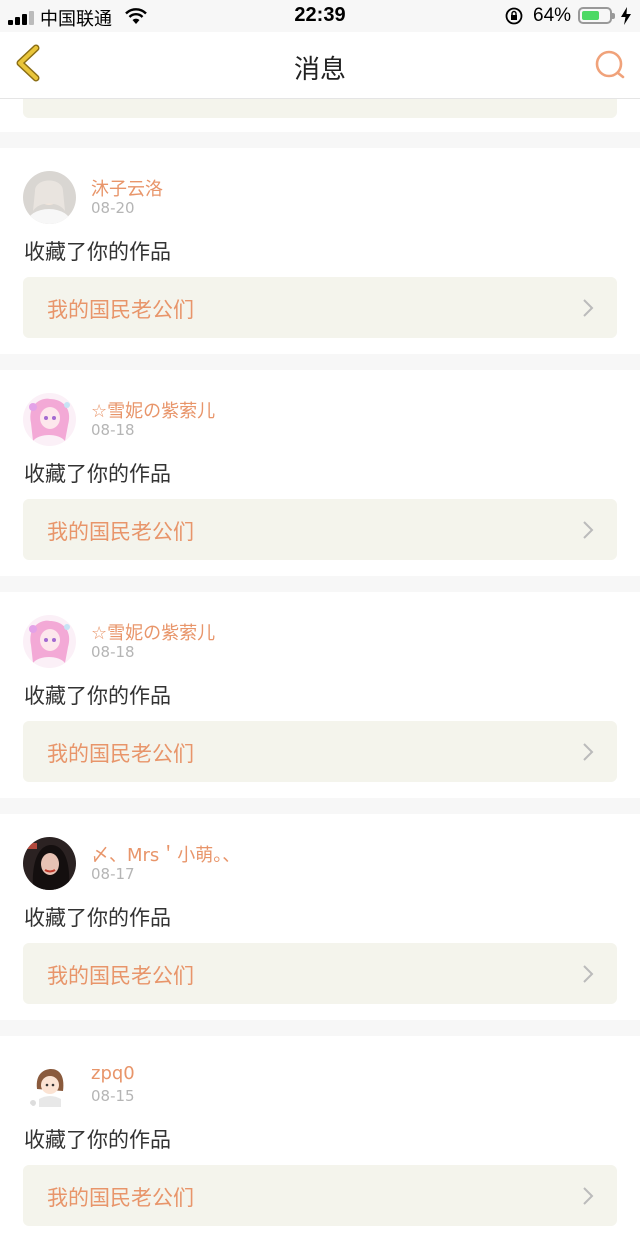  Describe the element at coordinates (552, 15) in the screenshot. I see `battery-percent: 64%` at that location.